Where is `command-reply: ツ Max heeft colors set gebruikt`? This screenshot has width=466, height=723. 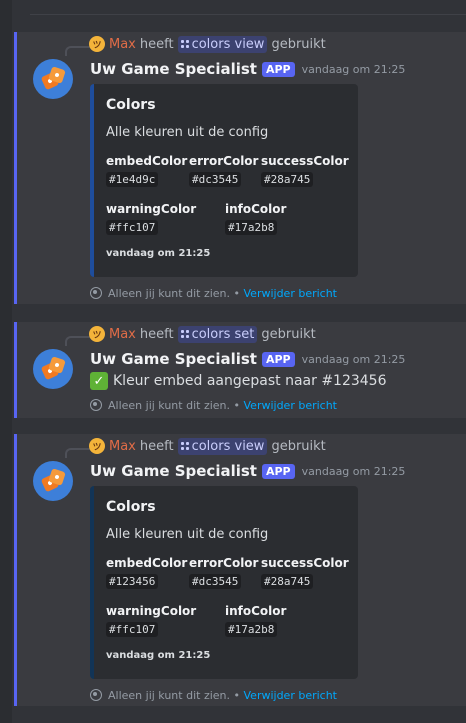
command-reply: ツ Max heeft colors set gebruikt is located at coordinates (202, 334).